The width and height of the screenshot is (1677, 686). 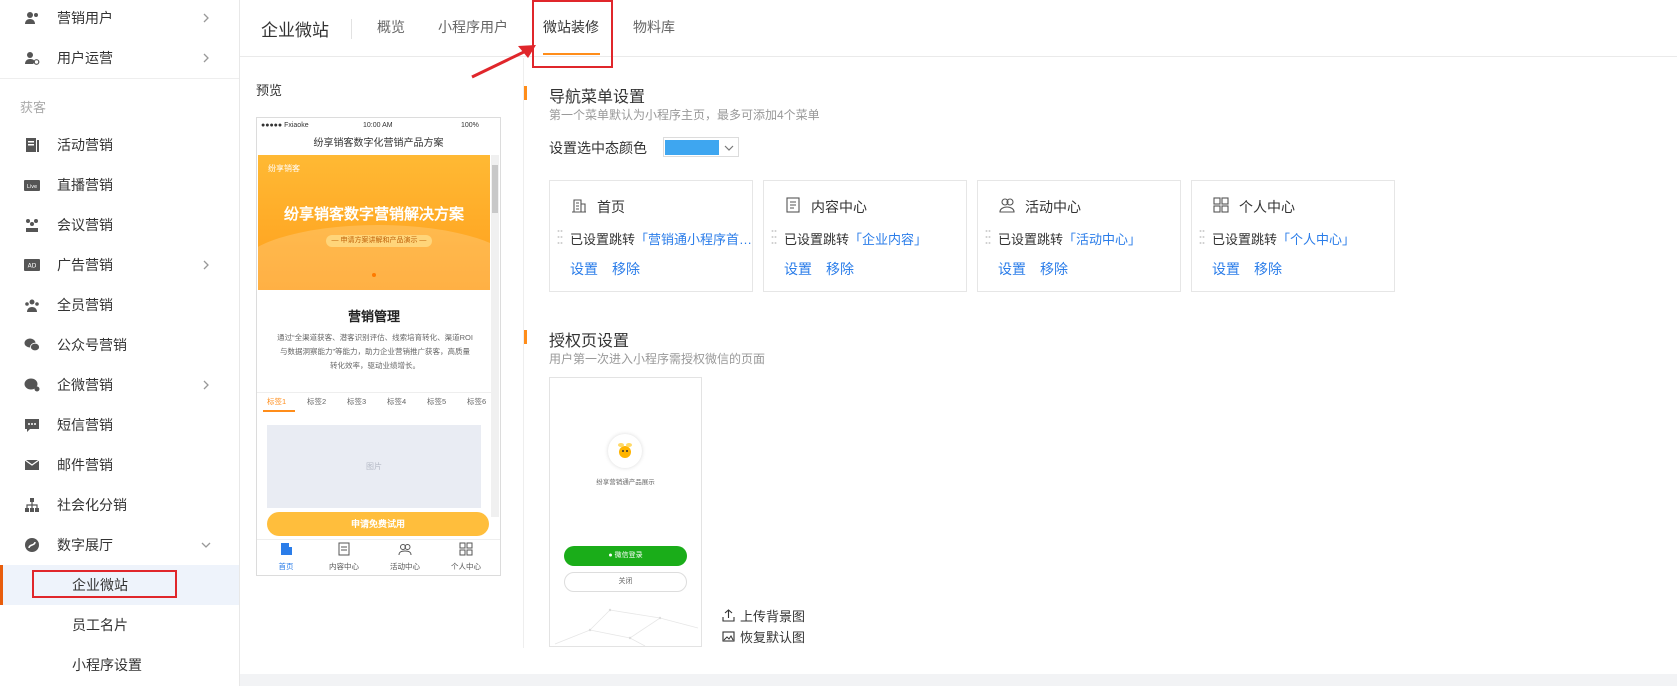 What do you see at coordinates (85, 225) in the screenshot?
I see `sidebar-item-label: 会议营销` at bounding box center [85, 225].